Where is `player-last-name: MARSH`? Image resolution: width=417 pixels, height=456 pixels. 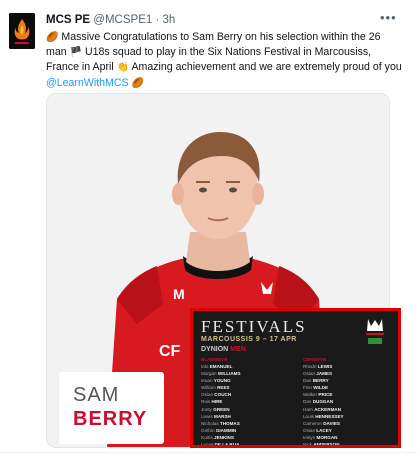
player-last-name: MARSH is located at coordinates (222, 416).